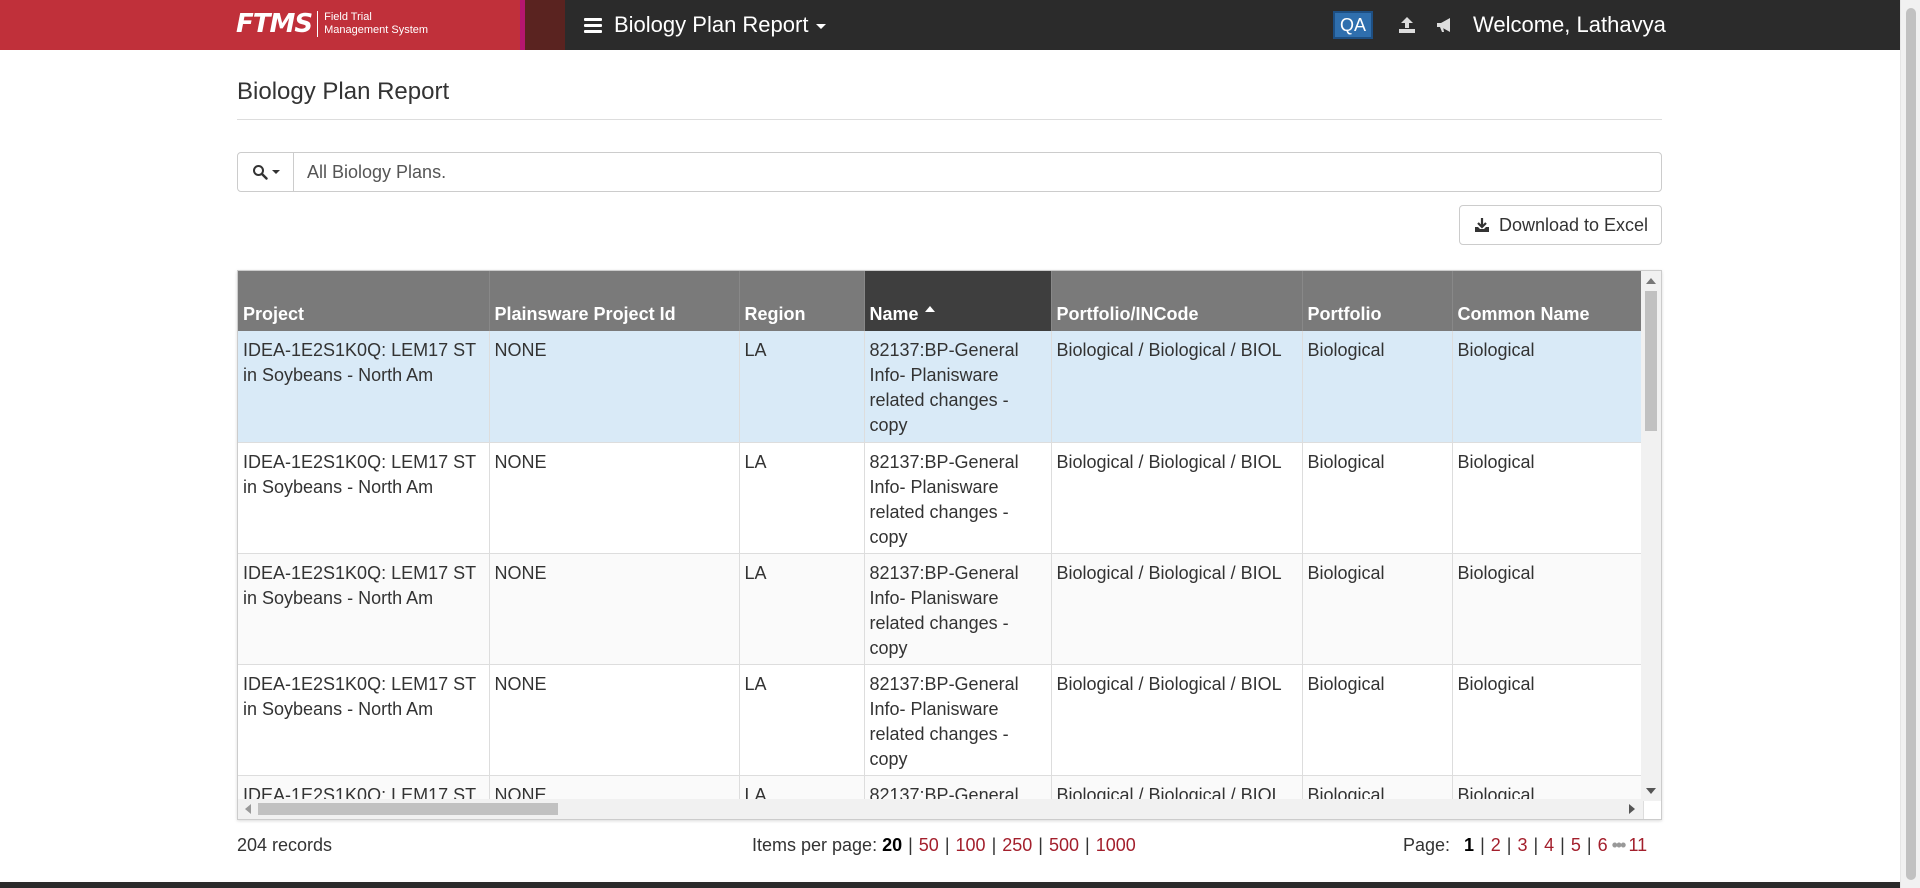 The height and width of the screenshot is (888, 1920). I want to click on search-input, so click(977, 172).